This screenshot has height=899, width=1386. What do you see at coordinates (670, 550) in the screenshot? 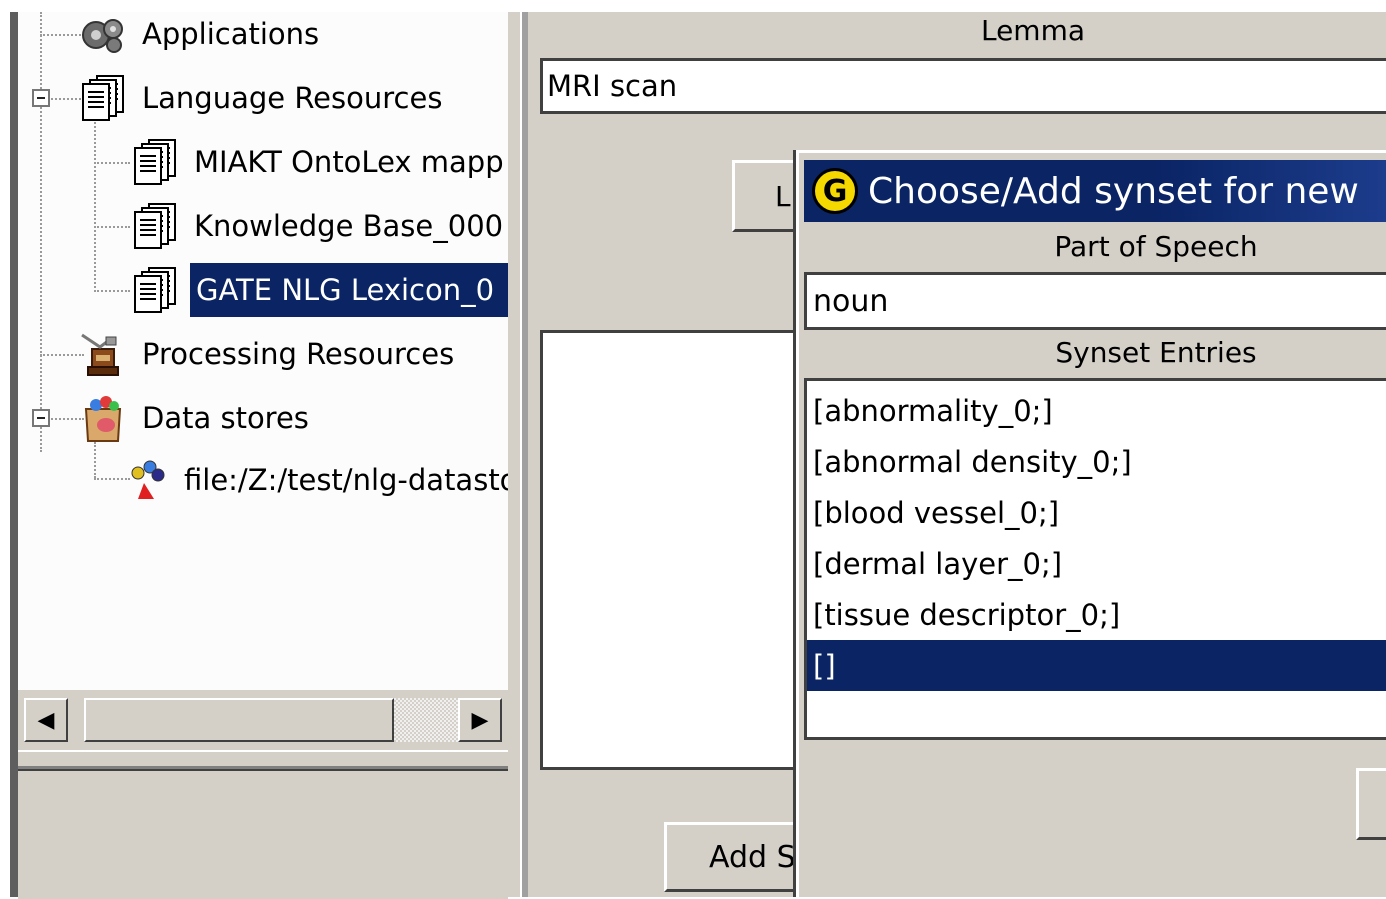
I see `senses-list` at bounding box center [670, 550].